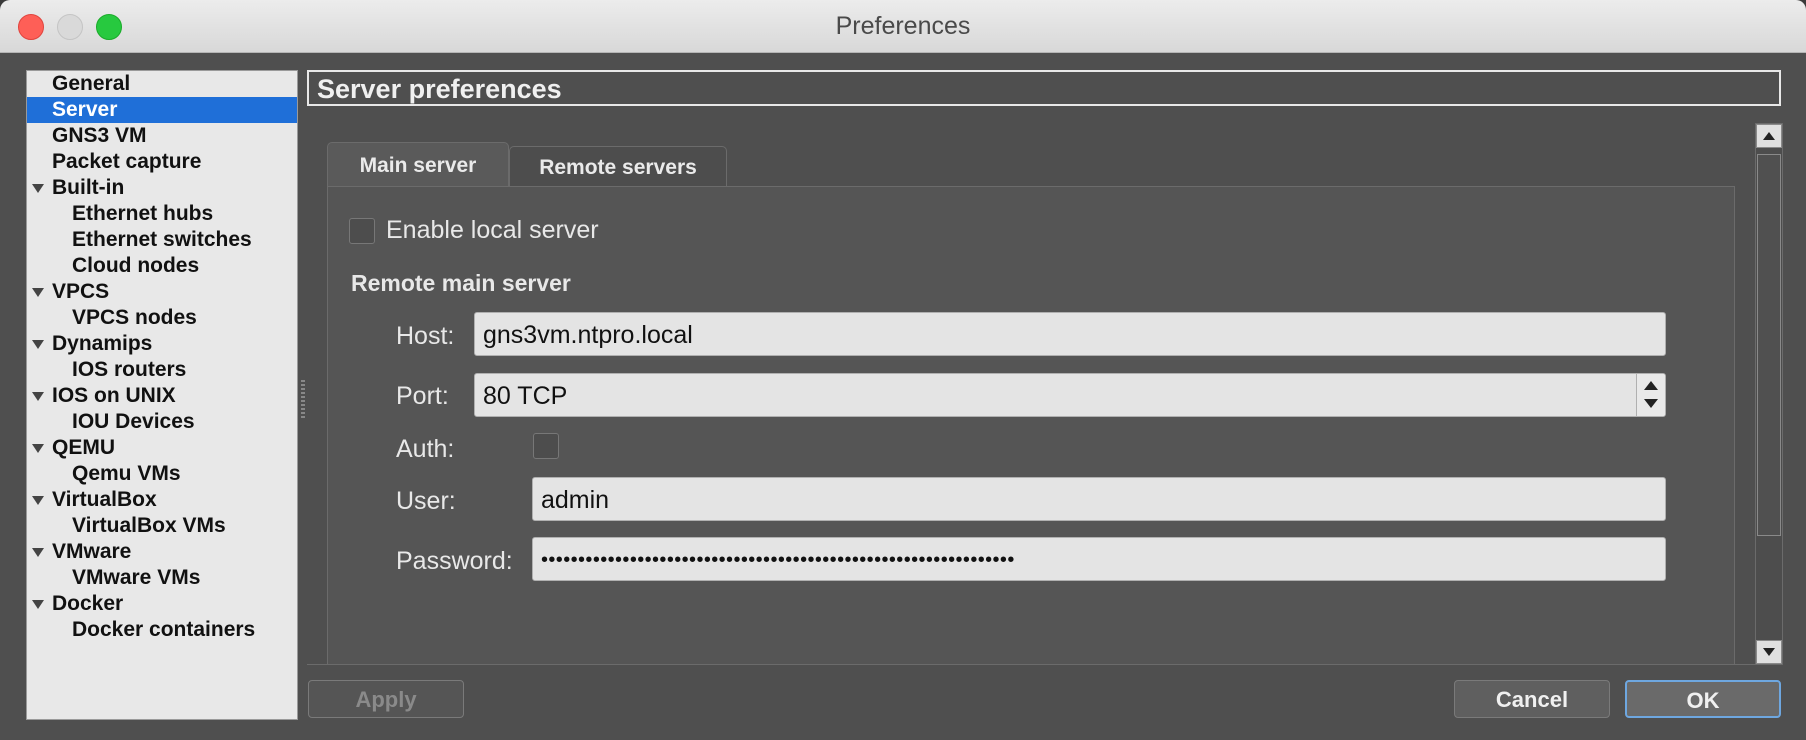  Describe the element at coordinates (136, 577) in the screenshot. I see `sidebar-item-label: VMware VMs` at that location.